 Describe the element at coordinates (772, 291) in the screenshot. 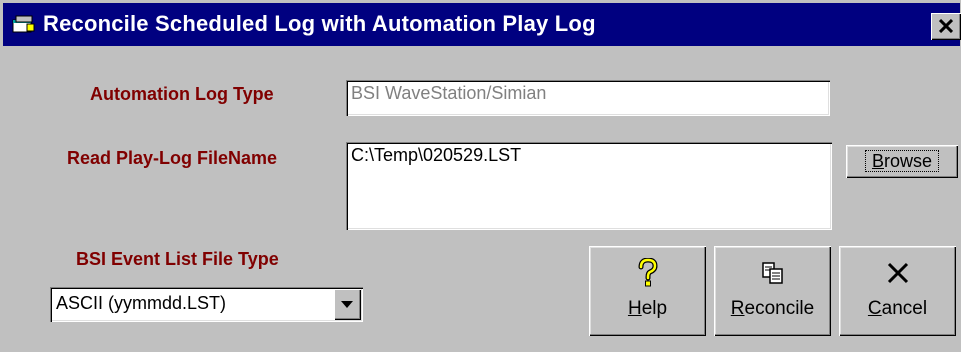

I see `reconcile-button: Reconcile` at that location.